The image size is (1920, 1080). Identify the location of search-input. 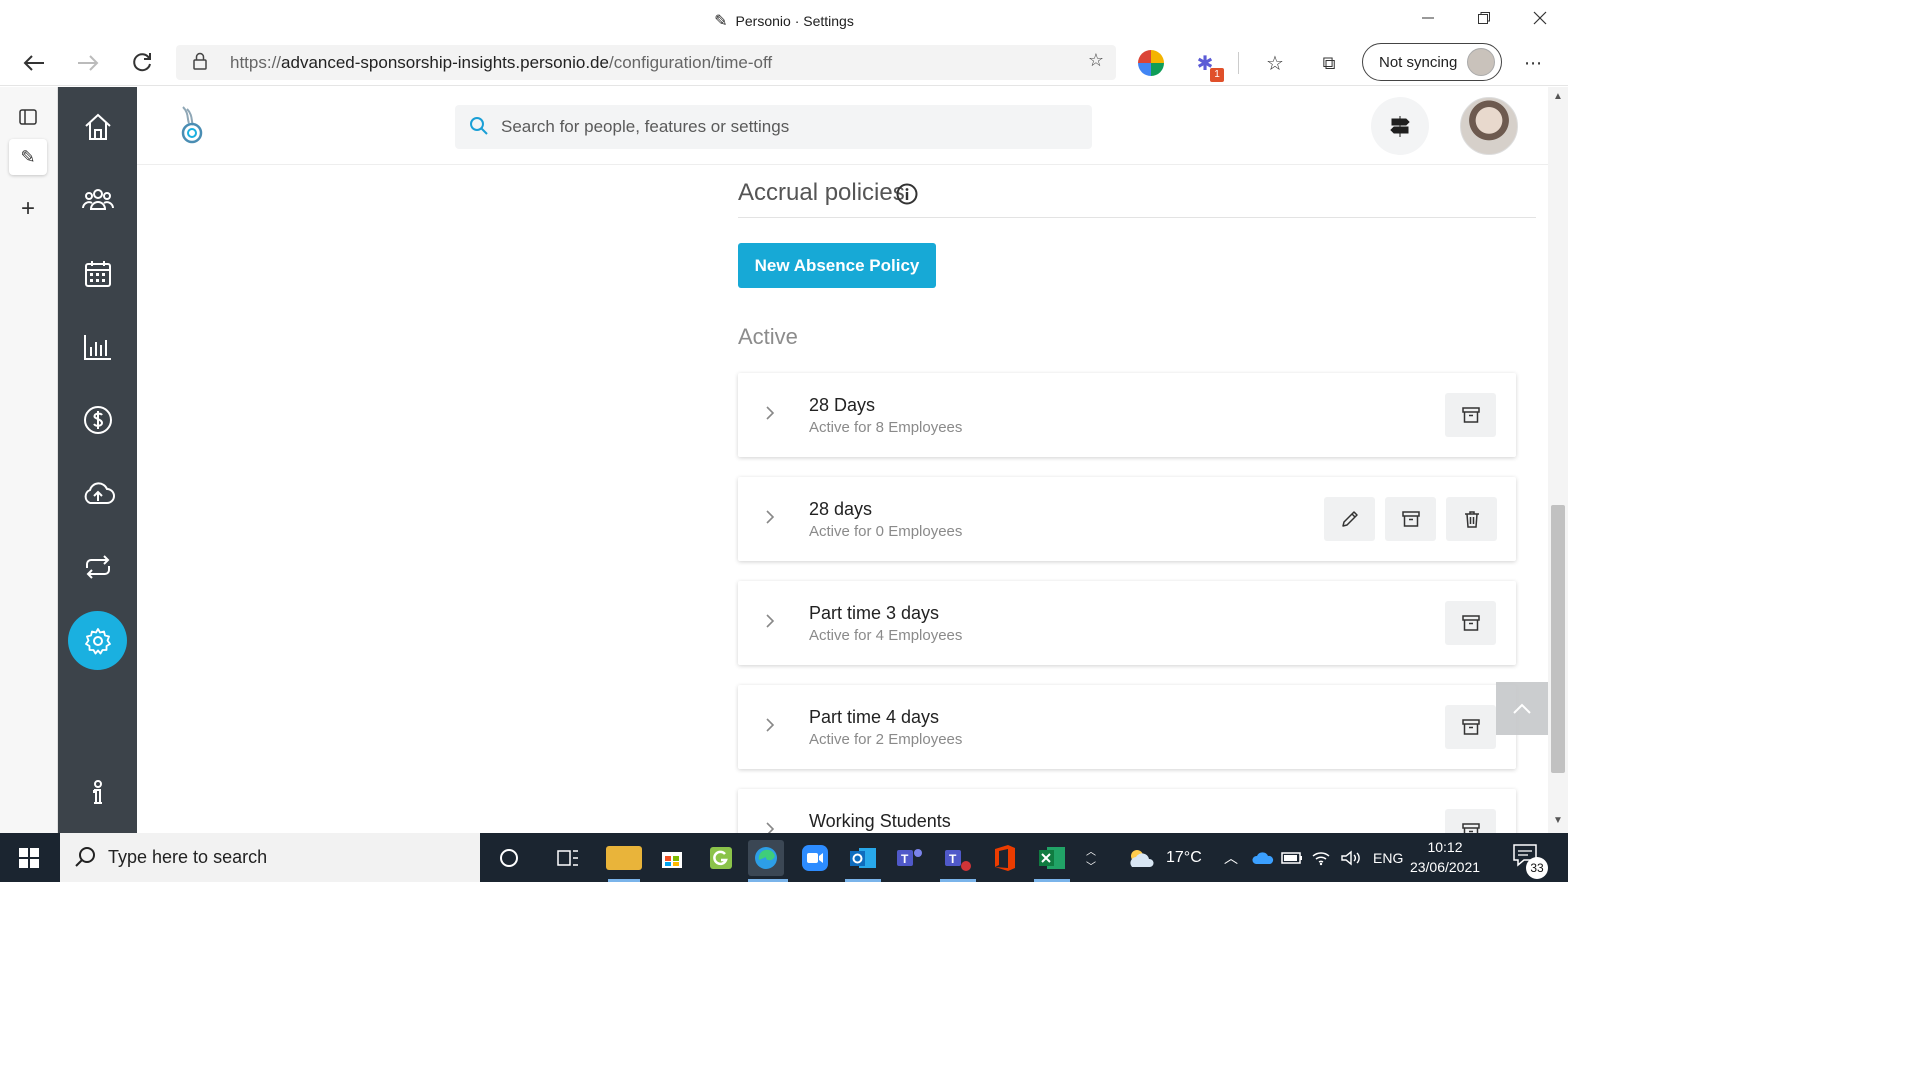
(791, 127).